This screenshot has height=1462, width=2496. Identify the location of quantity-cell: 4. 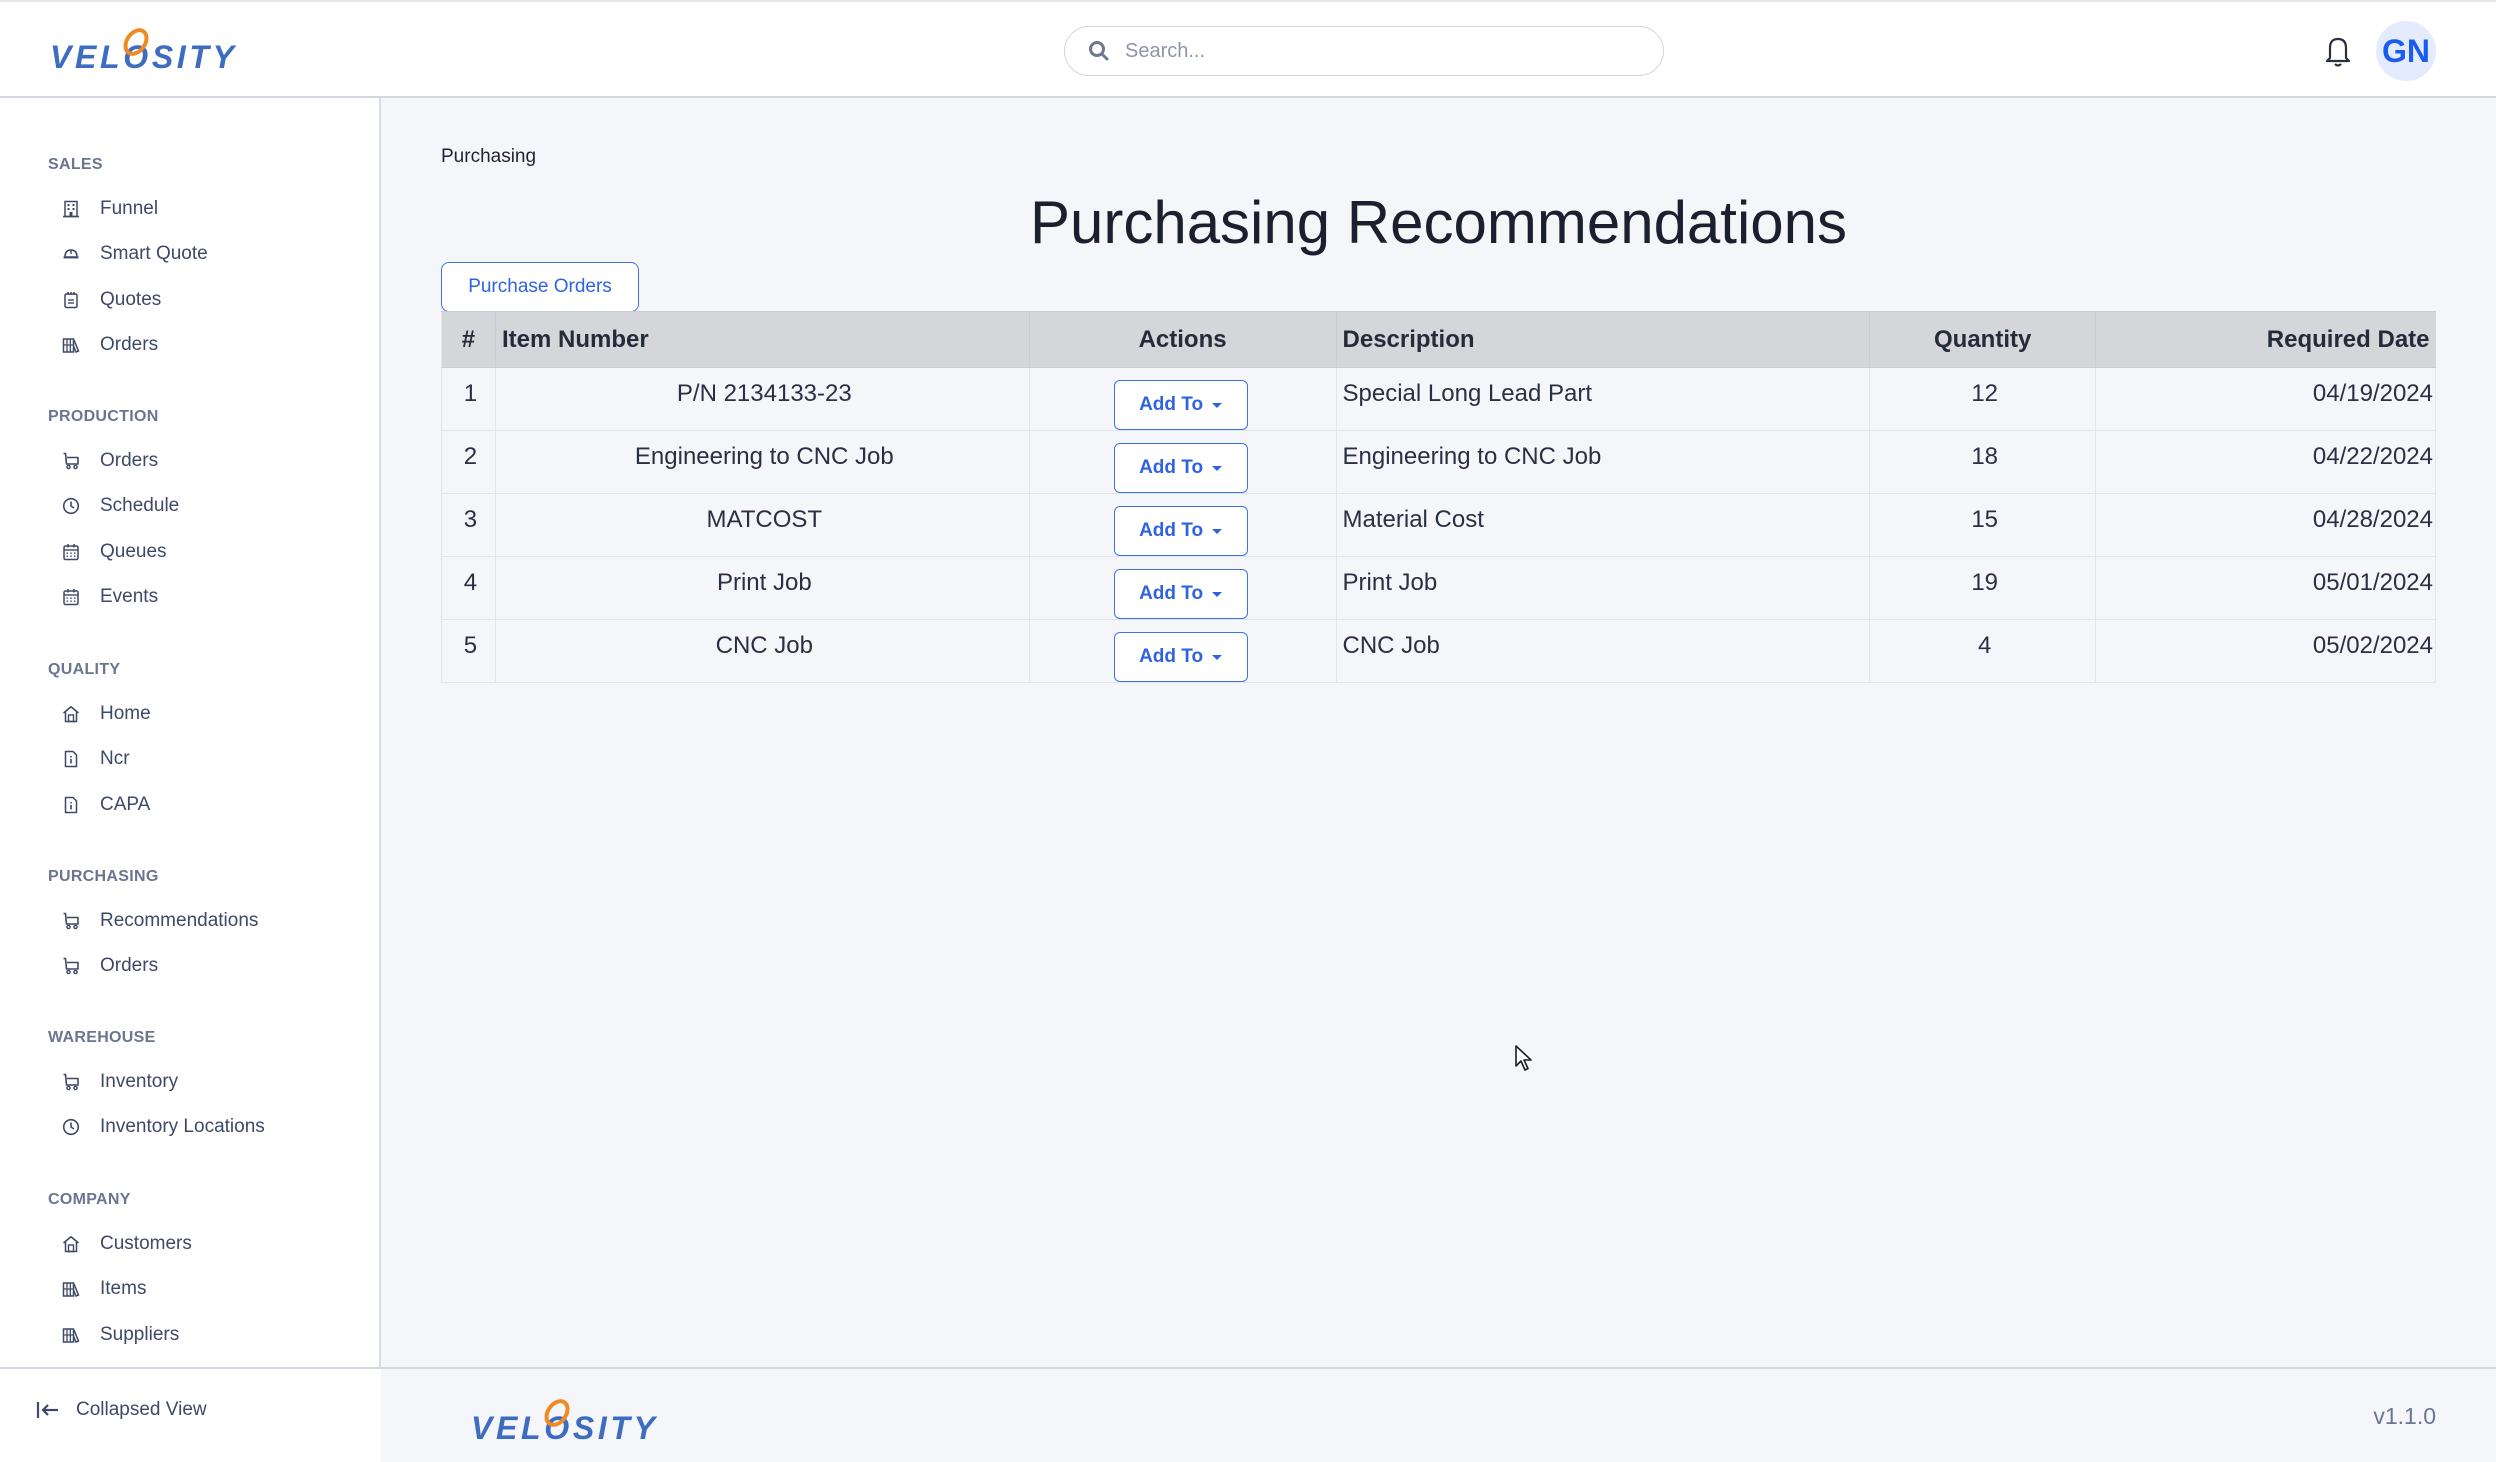
(1983, 651).